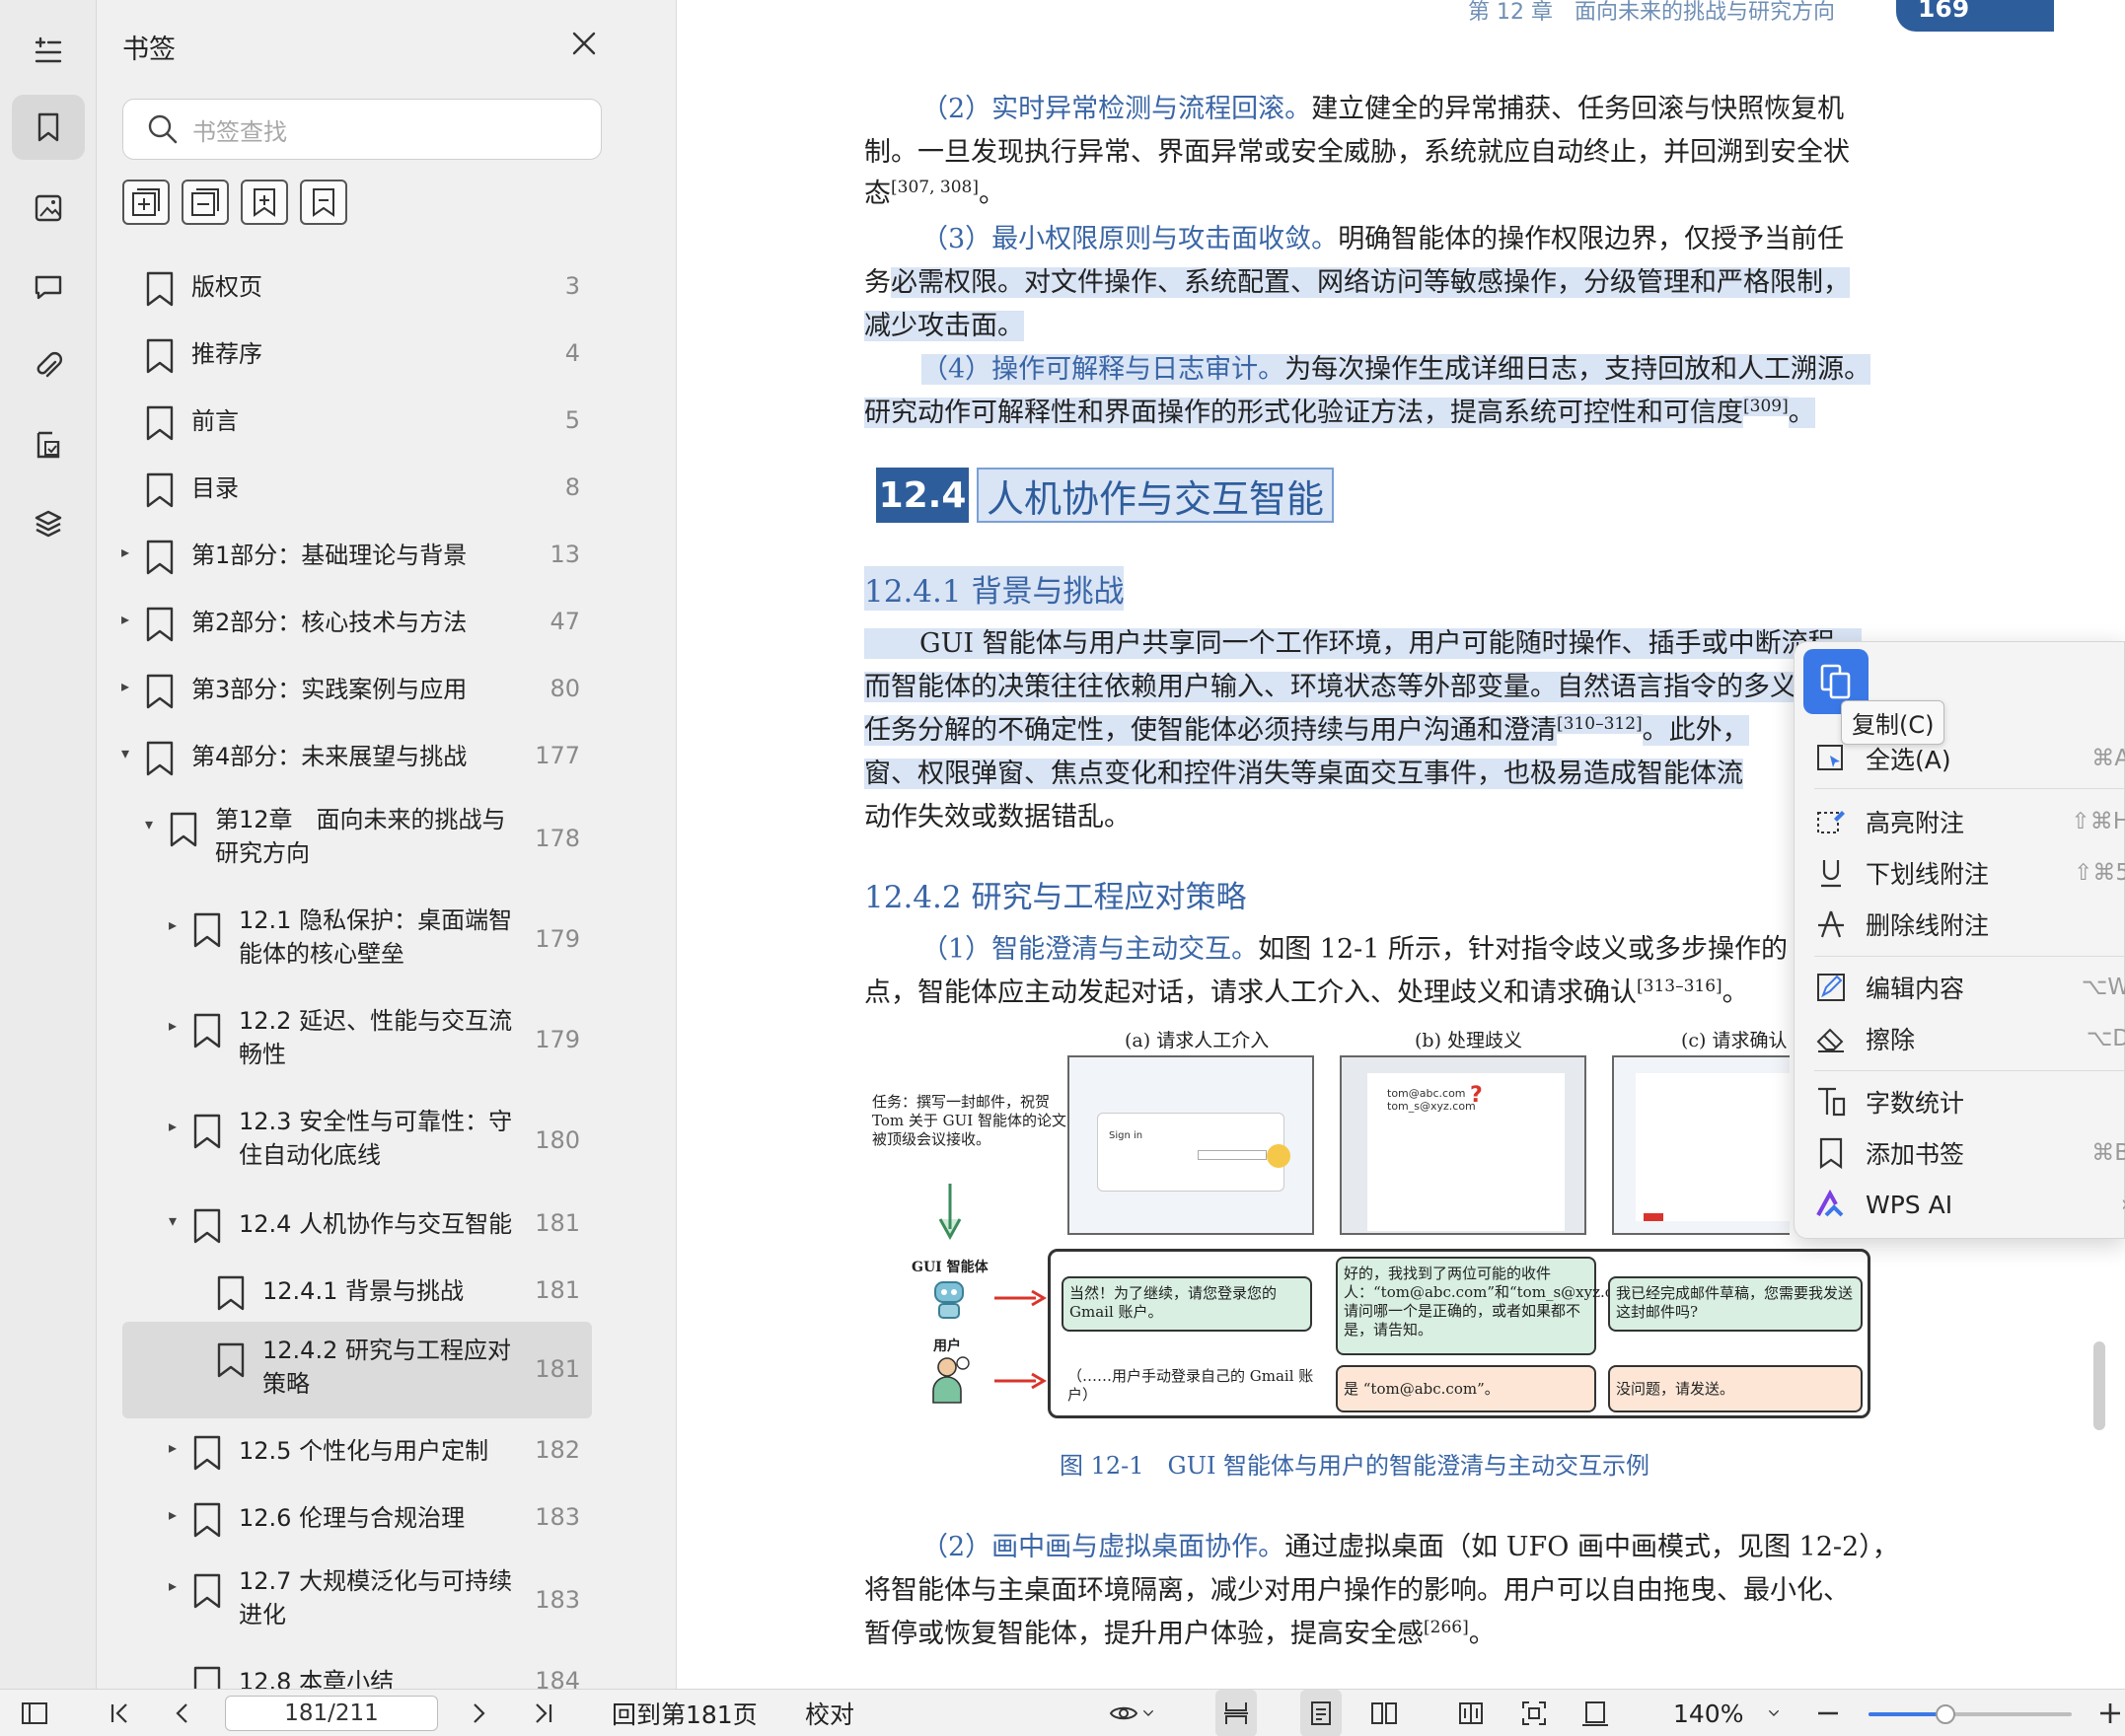  Describe the element at coordinates (1774, 1713) in the screenshot. I see `zoom-dropdown` at that location.